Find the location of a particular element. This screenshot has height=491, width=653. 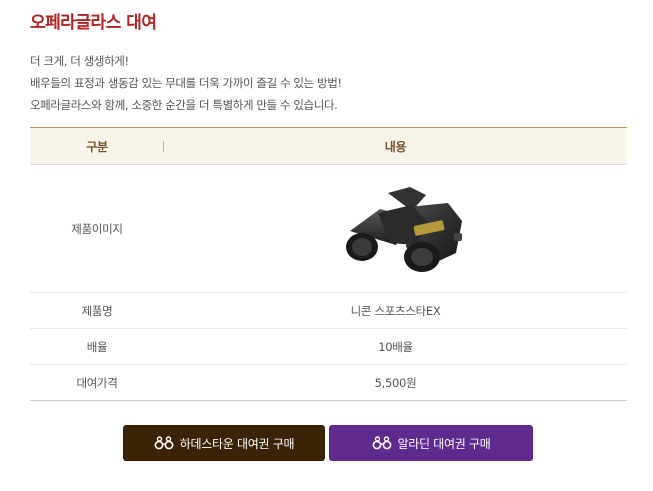

row-label-product-name: 제품명 is located at coordinates (97, 310).